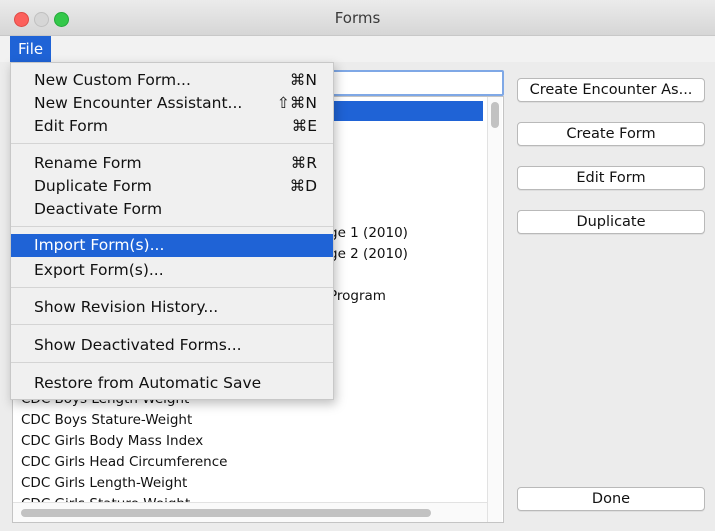 The image size is (715, 531). Describe the element at coordinates (172, 103) in the screenshot. I see `menu-item-new-encounter-assistant: New Encounter Assistant... ⇧⌘N` at that location.